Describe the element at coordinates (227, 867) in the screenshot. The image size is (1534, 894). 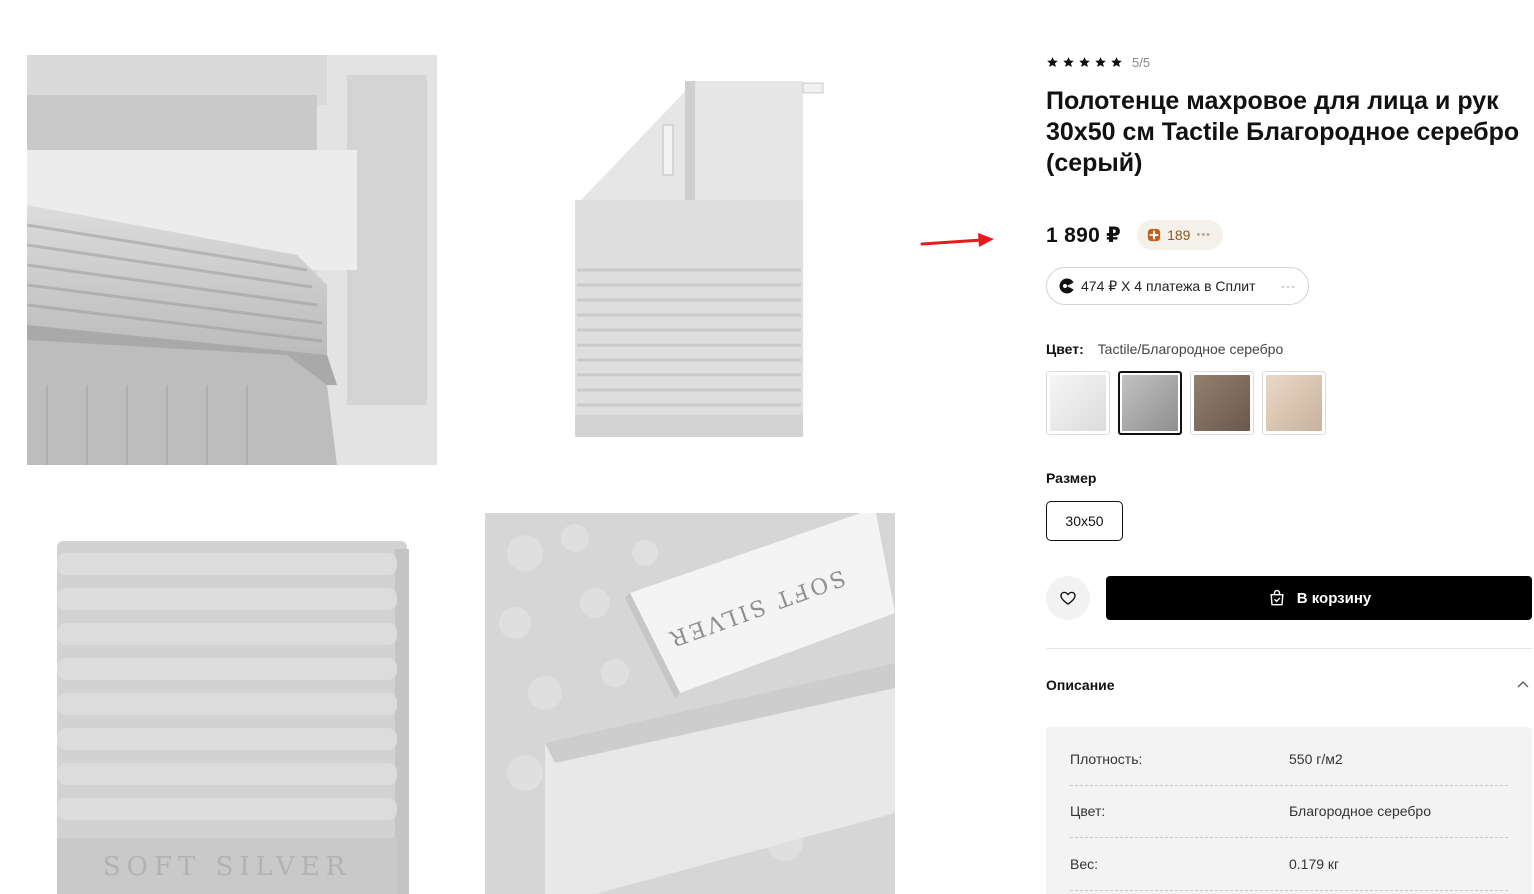
I see `brand-label-text: SOFT SILVER` at that location.